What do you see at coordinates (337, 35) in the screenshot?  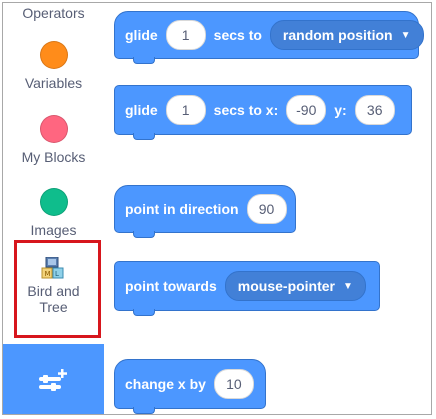 I see `glide-target-value: random position` at bounding box center [337, 35].